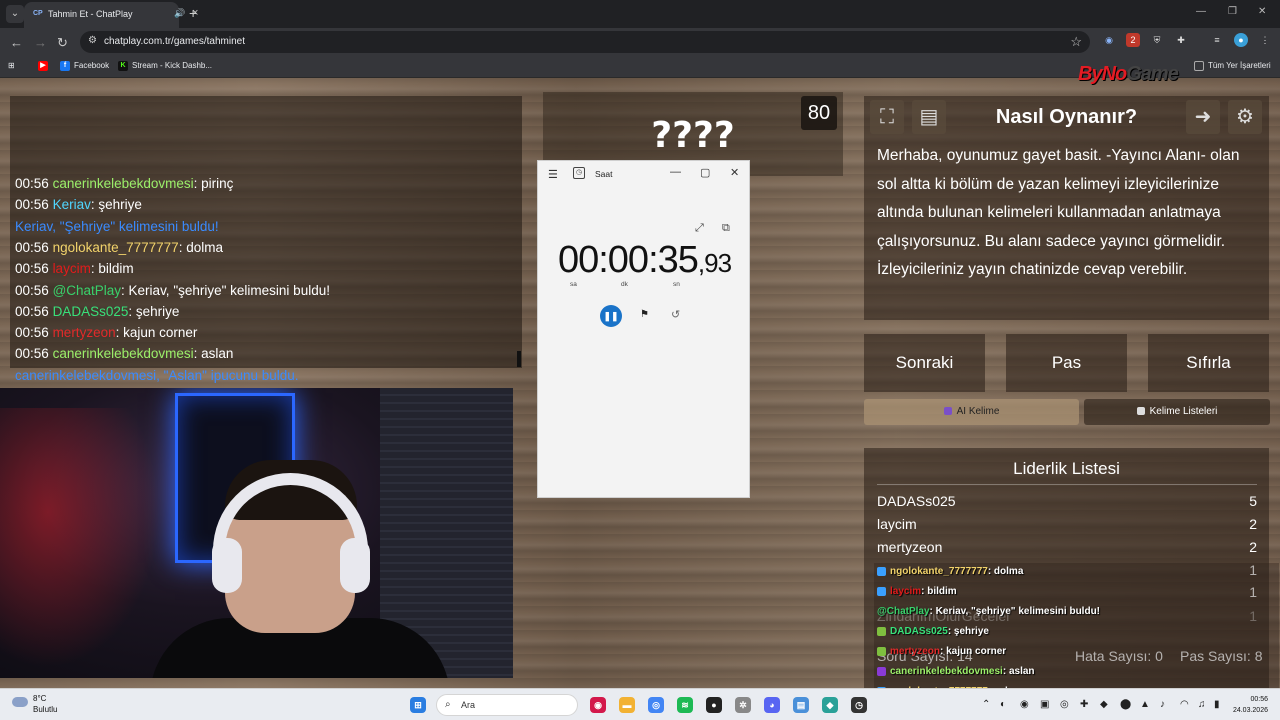 This screenshot has height=720, width=1280. I want to click on active-tab: CP Tahmin Et - ChatPlay 🔊 ×, so click(111, 15).